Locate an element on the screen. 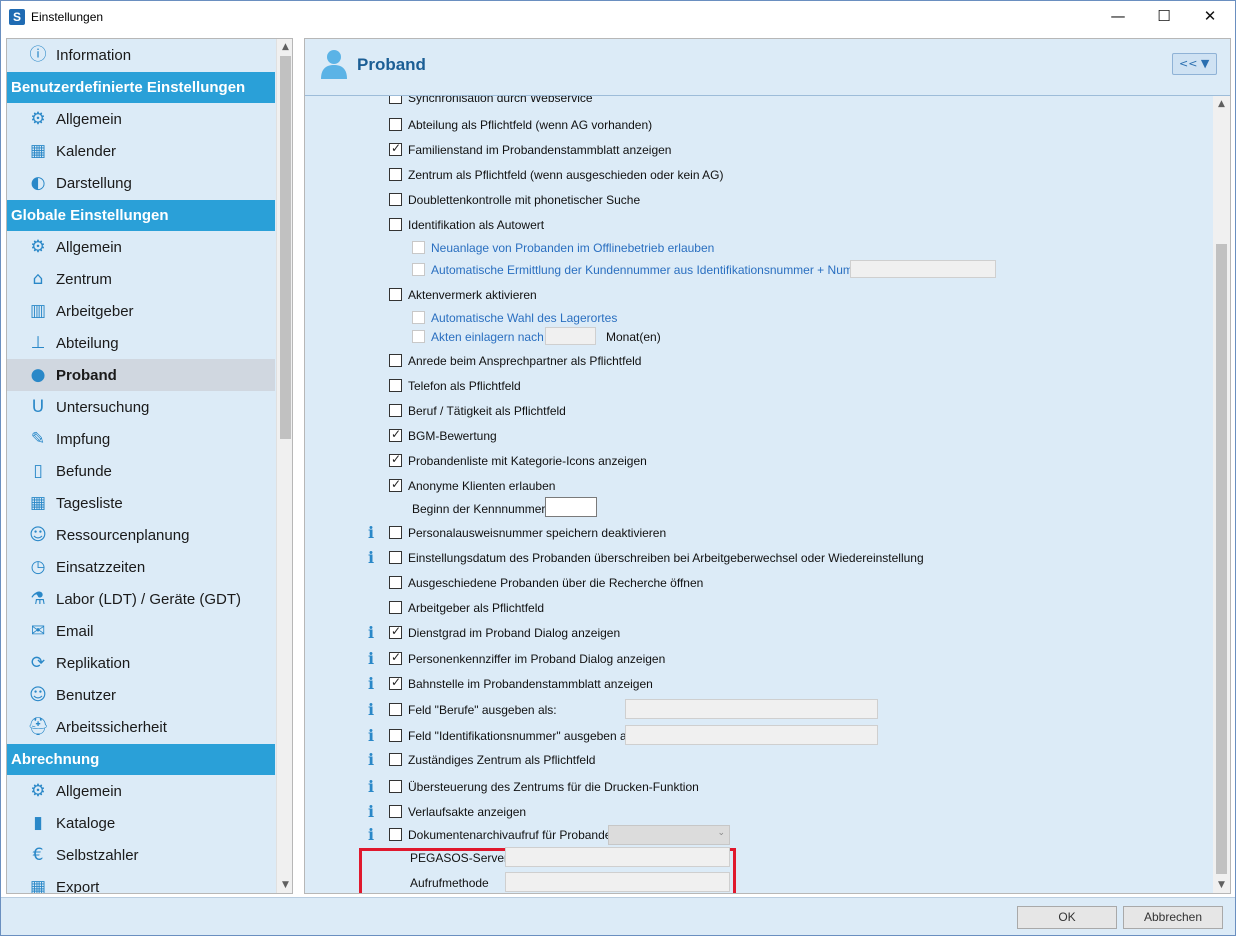 The image size is (1236, 936). collapse-filter-button: << ▼ is located at coordinates (1194, 64).